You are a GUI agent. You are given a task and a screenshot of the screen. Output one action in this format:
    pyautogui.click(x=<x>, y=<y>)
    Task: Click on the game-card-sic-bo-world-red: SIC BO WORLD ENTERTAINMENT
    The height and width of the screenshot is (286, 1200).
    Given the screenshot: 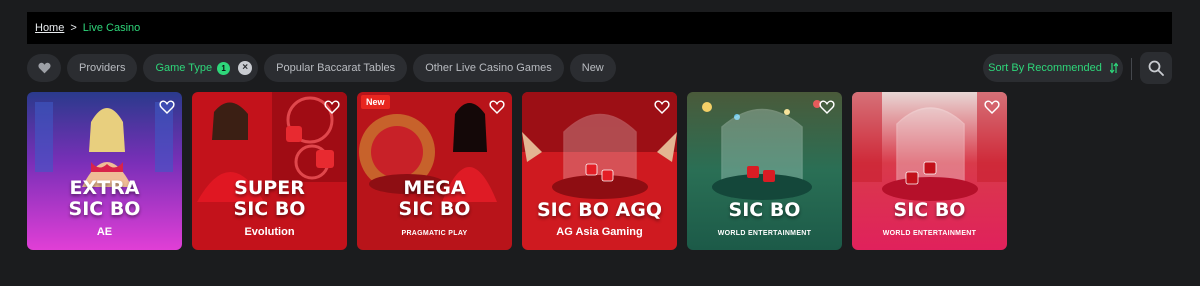 What is the action you would take?
    pyautogui.click(x=929, y=171)
    